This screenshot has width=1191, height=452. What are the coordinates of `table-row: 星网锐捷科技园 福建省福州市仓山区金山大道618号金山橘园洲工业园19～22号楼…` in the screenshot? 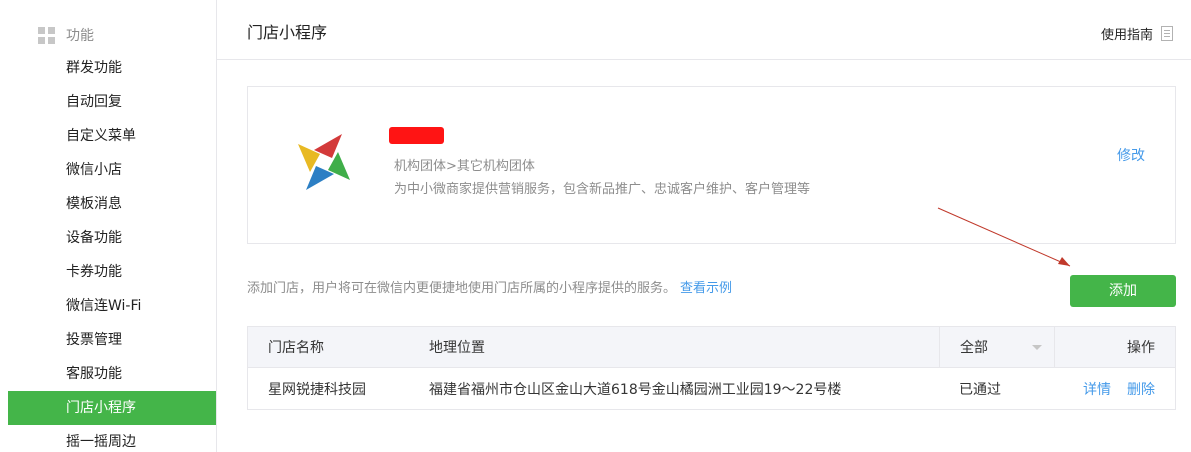 It's located at (711, 388).